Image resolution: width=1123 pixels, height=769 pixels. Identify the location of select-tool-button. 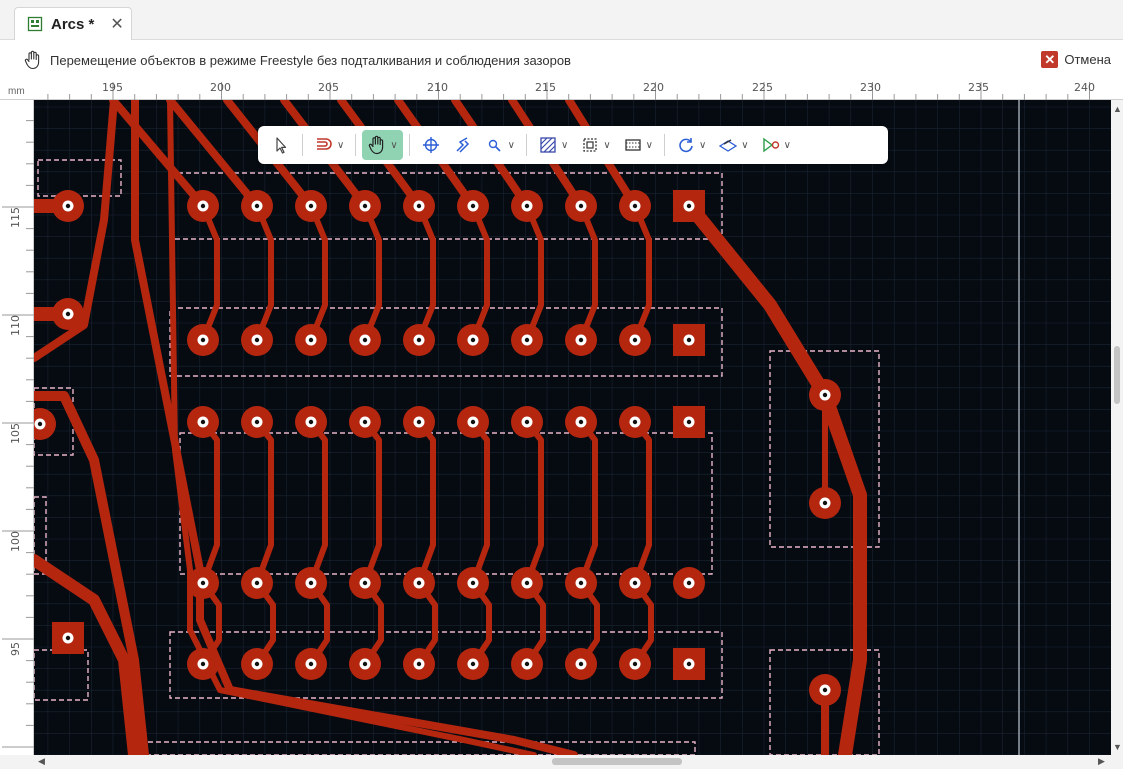
(281, 145).